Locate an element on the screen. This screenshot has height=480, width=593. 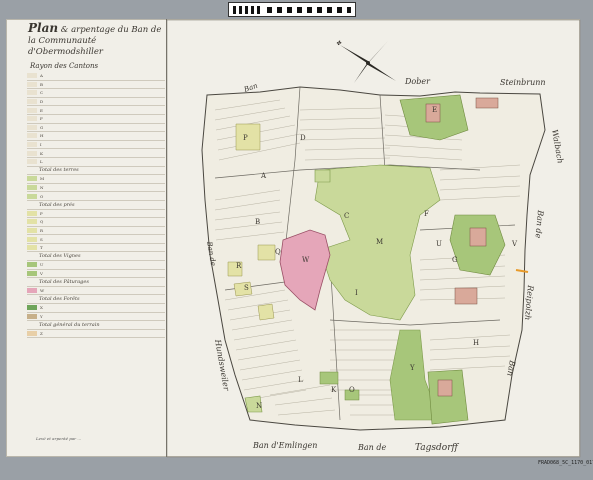
canton-label-c: C is located at coordinates (346, 216).